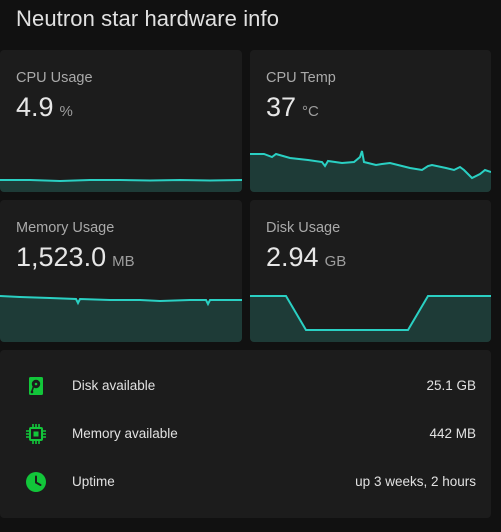 Image resolution: width=501 pixels, height=532 pixels. What do you see at coordinates (451, 385) in the screenshot?
I see `disk-available-value: 25.1 GB` at bounding box center [451, 385].